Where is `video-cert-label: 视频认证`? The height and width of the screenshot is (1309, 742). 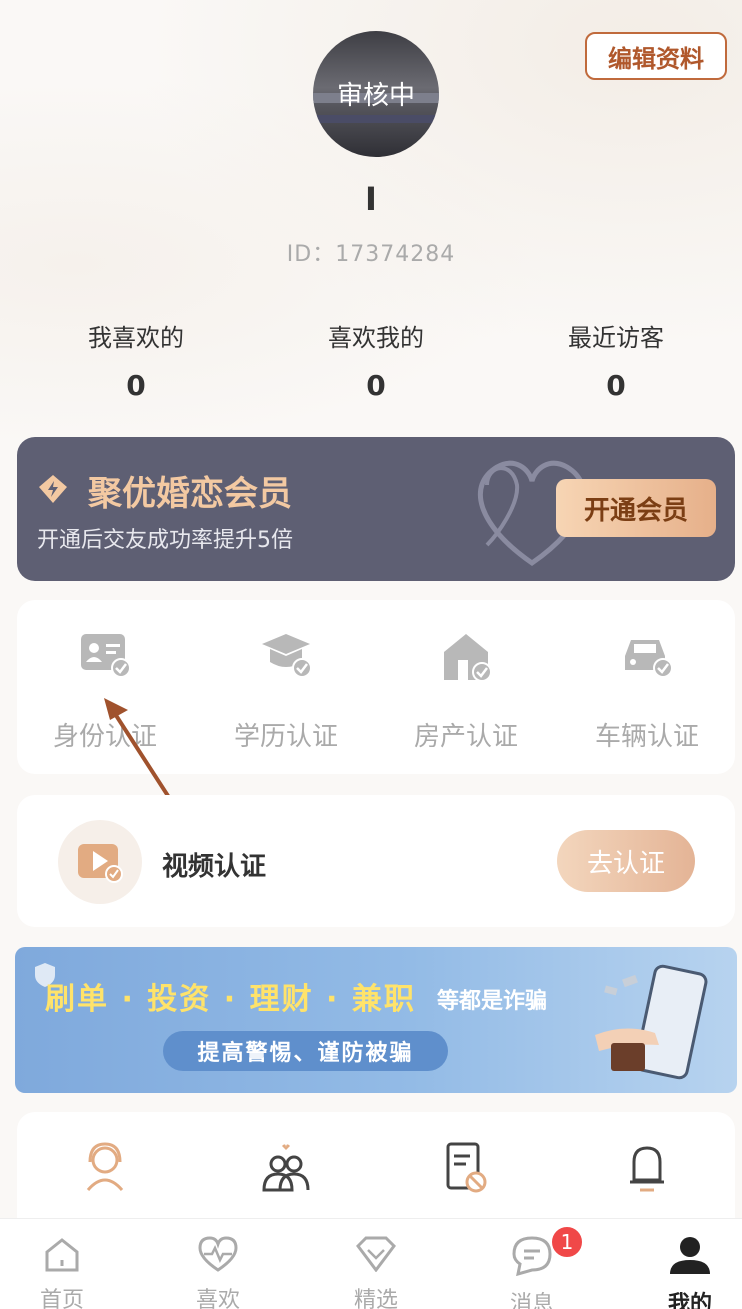
video-cert-label: 视频认证 is located at coordinates (214, 867).